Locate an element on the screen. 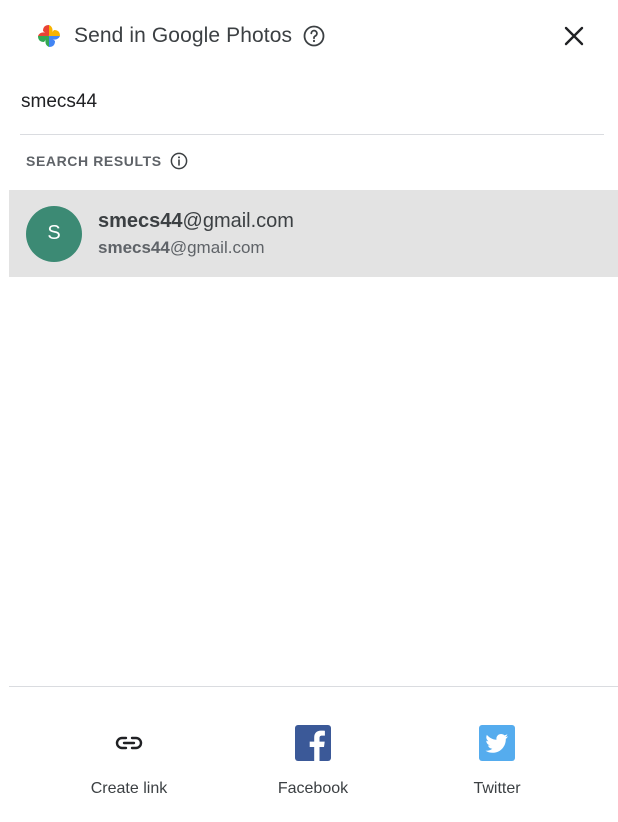 The image size is (618, 822). search-field-container is located at coordinates (312, 108).